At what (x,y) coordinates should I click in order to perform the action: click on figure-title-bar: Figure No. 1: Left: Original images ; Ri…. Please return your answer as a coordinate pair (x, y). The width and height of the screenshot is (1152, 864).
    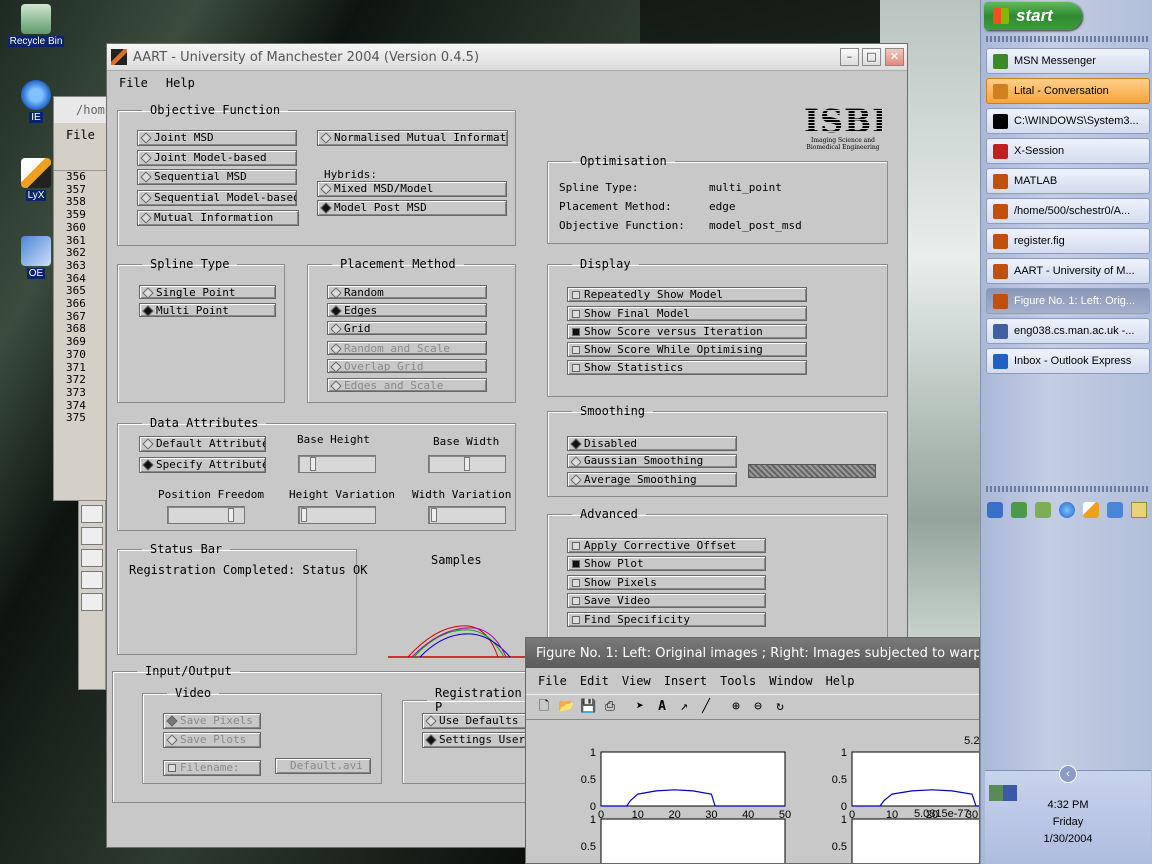
    Looking at the image, I should click on (752, 653).